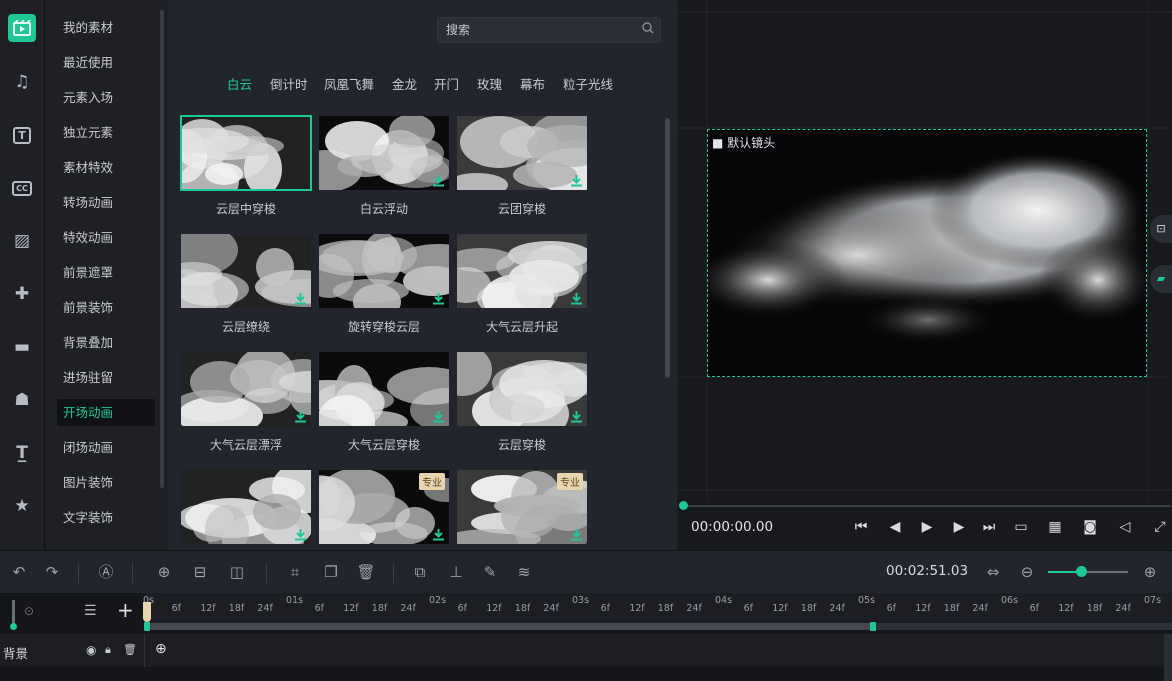  Describe the element at coordinates (106, 572) in the screenshot. I see `auto-icon: Ⓐ` at that location.